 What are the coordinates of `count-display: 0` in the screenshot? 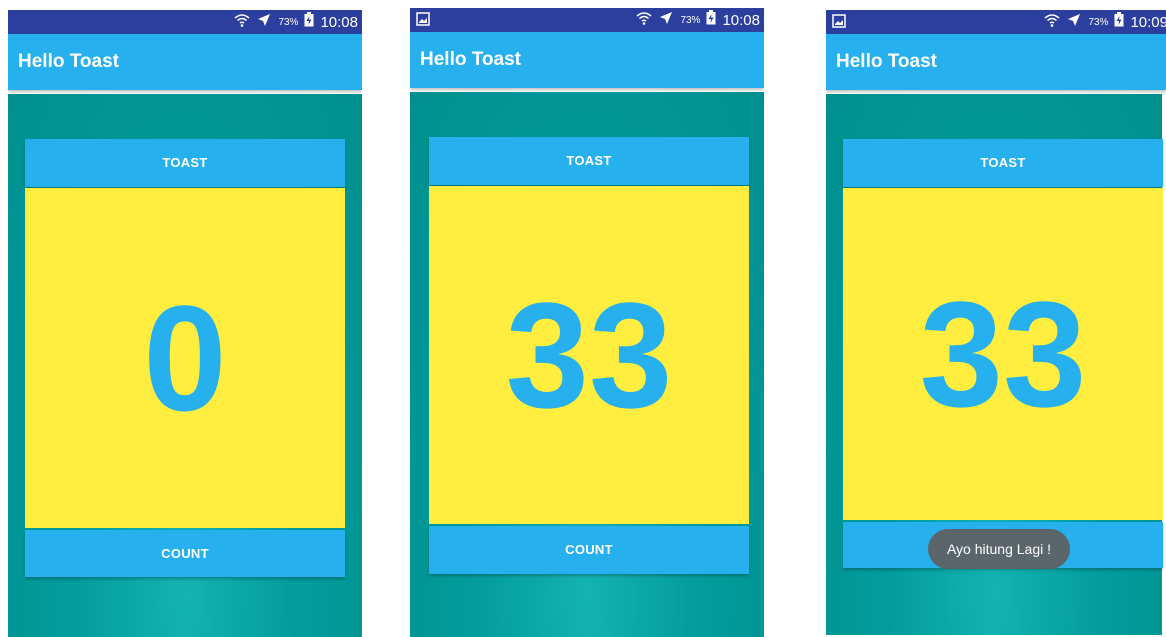 It's located at (185, 358).